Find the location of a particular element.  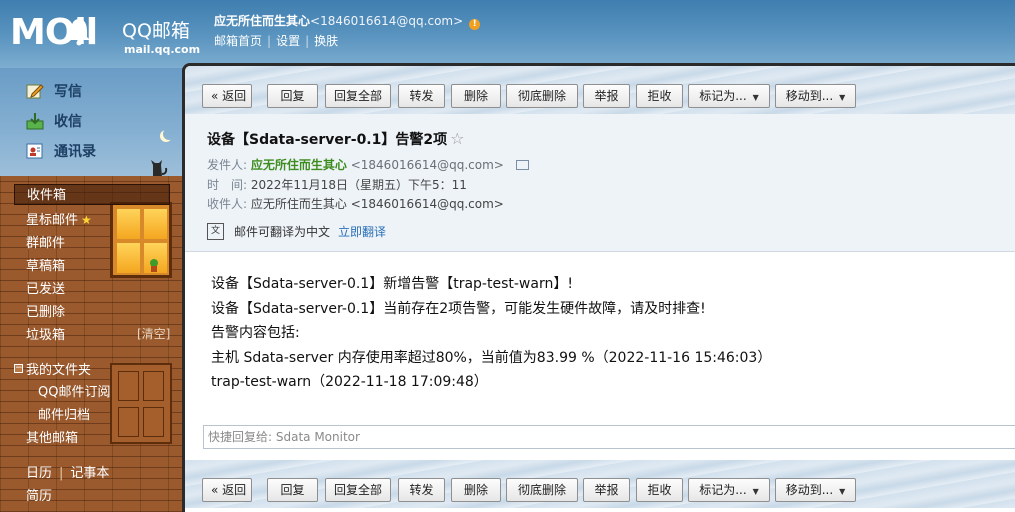

bell-logo-icon is located at coordinates (79, 32).